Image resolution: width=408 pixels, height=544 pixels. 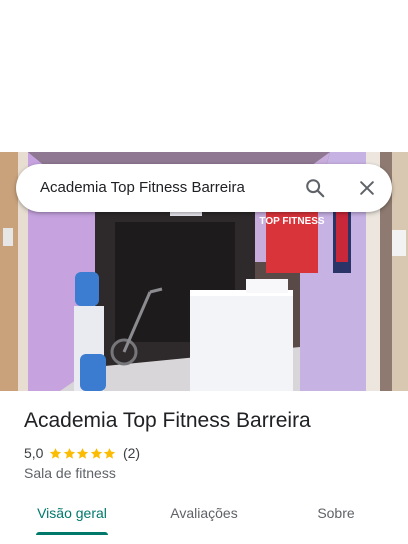 What do you see at coordinates (336, 515) in the screenshot?
I see `tab-about: Sobre` at bounding box center [336, 515].